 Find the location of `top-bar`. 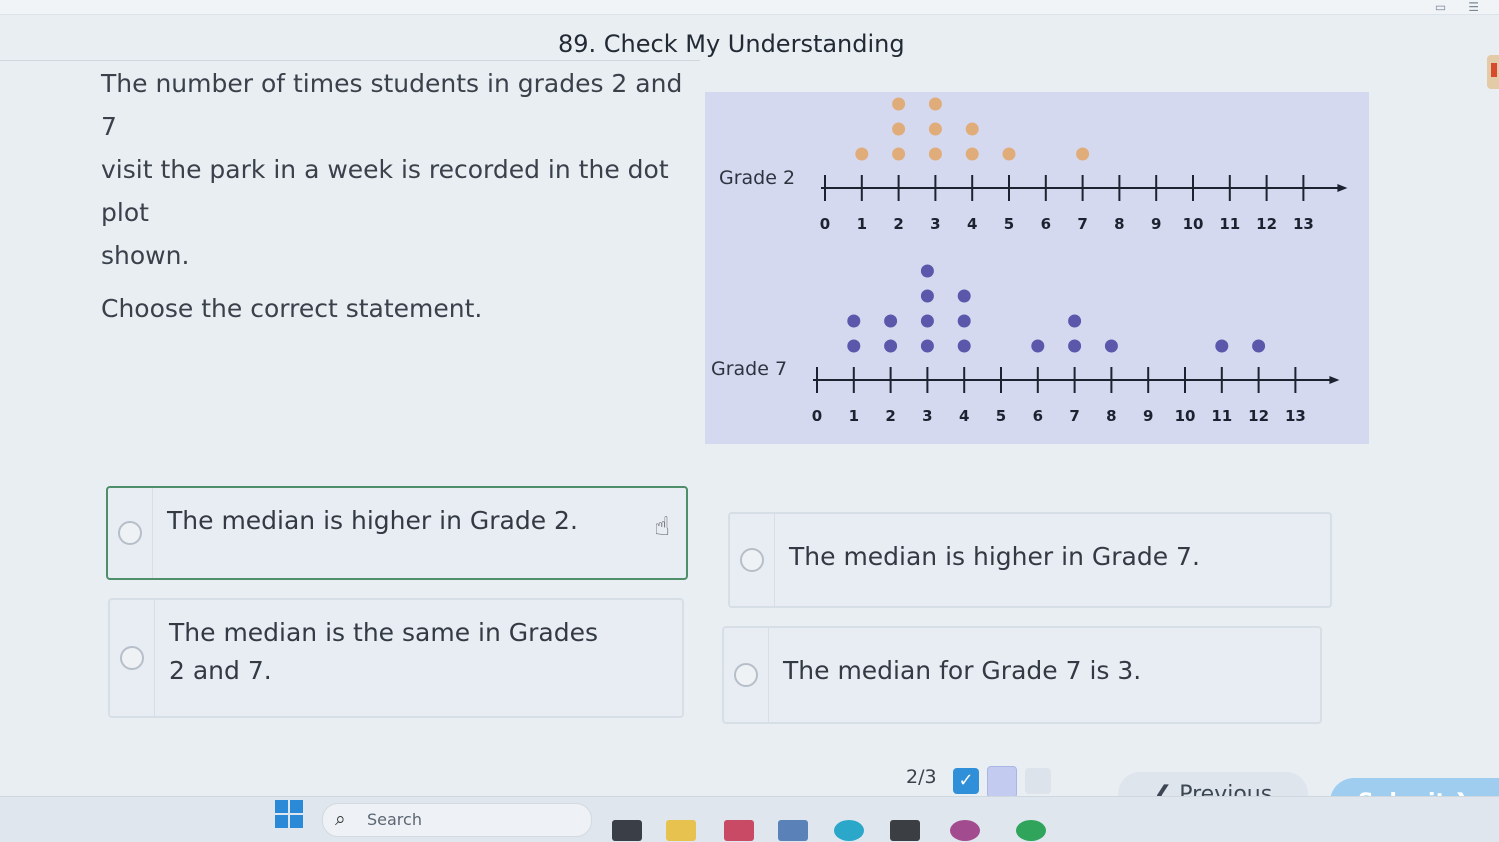

top-bar is located at coordinates (749, 7).